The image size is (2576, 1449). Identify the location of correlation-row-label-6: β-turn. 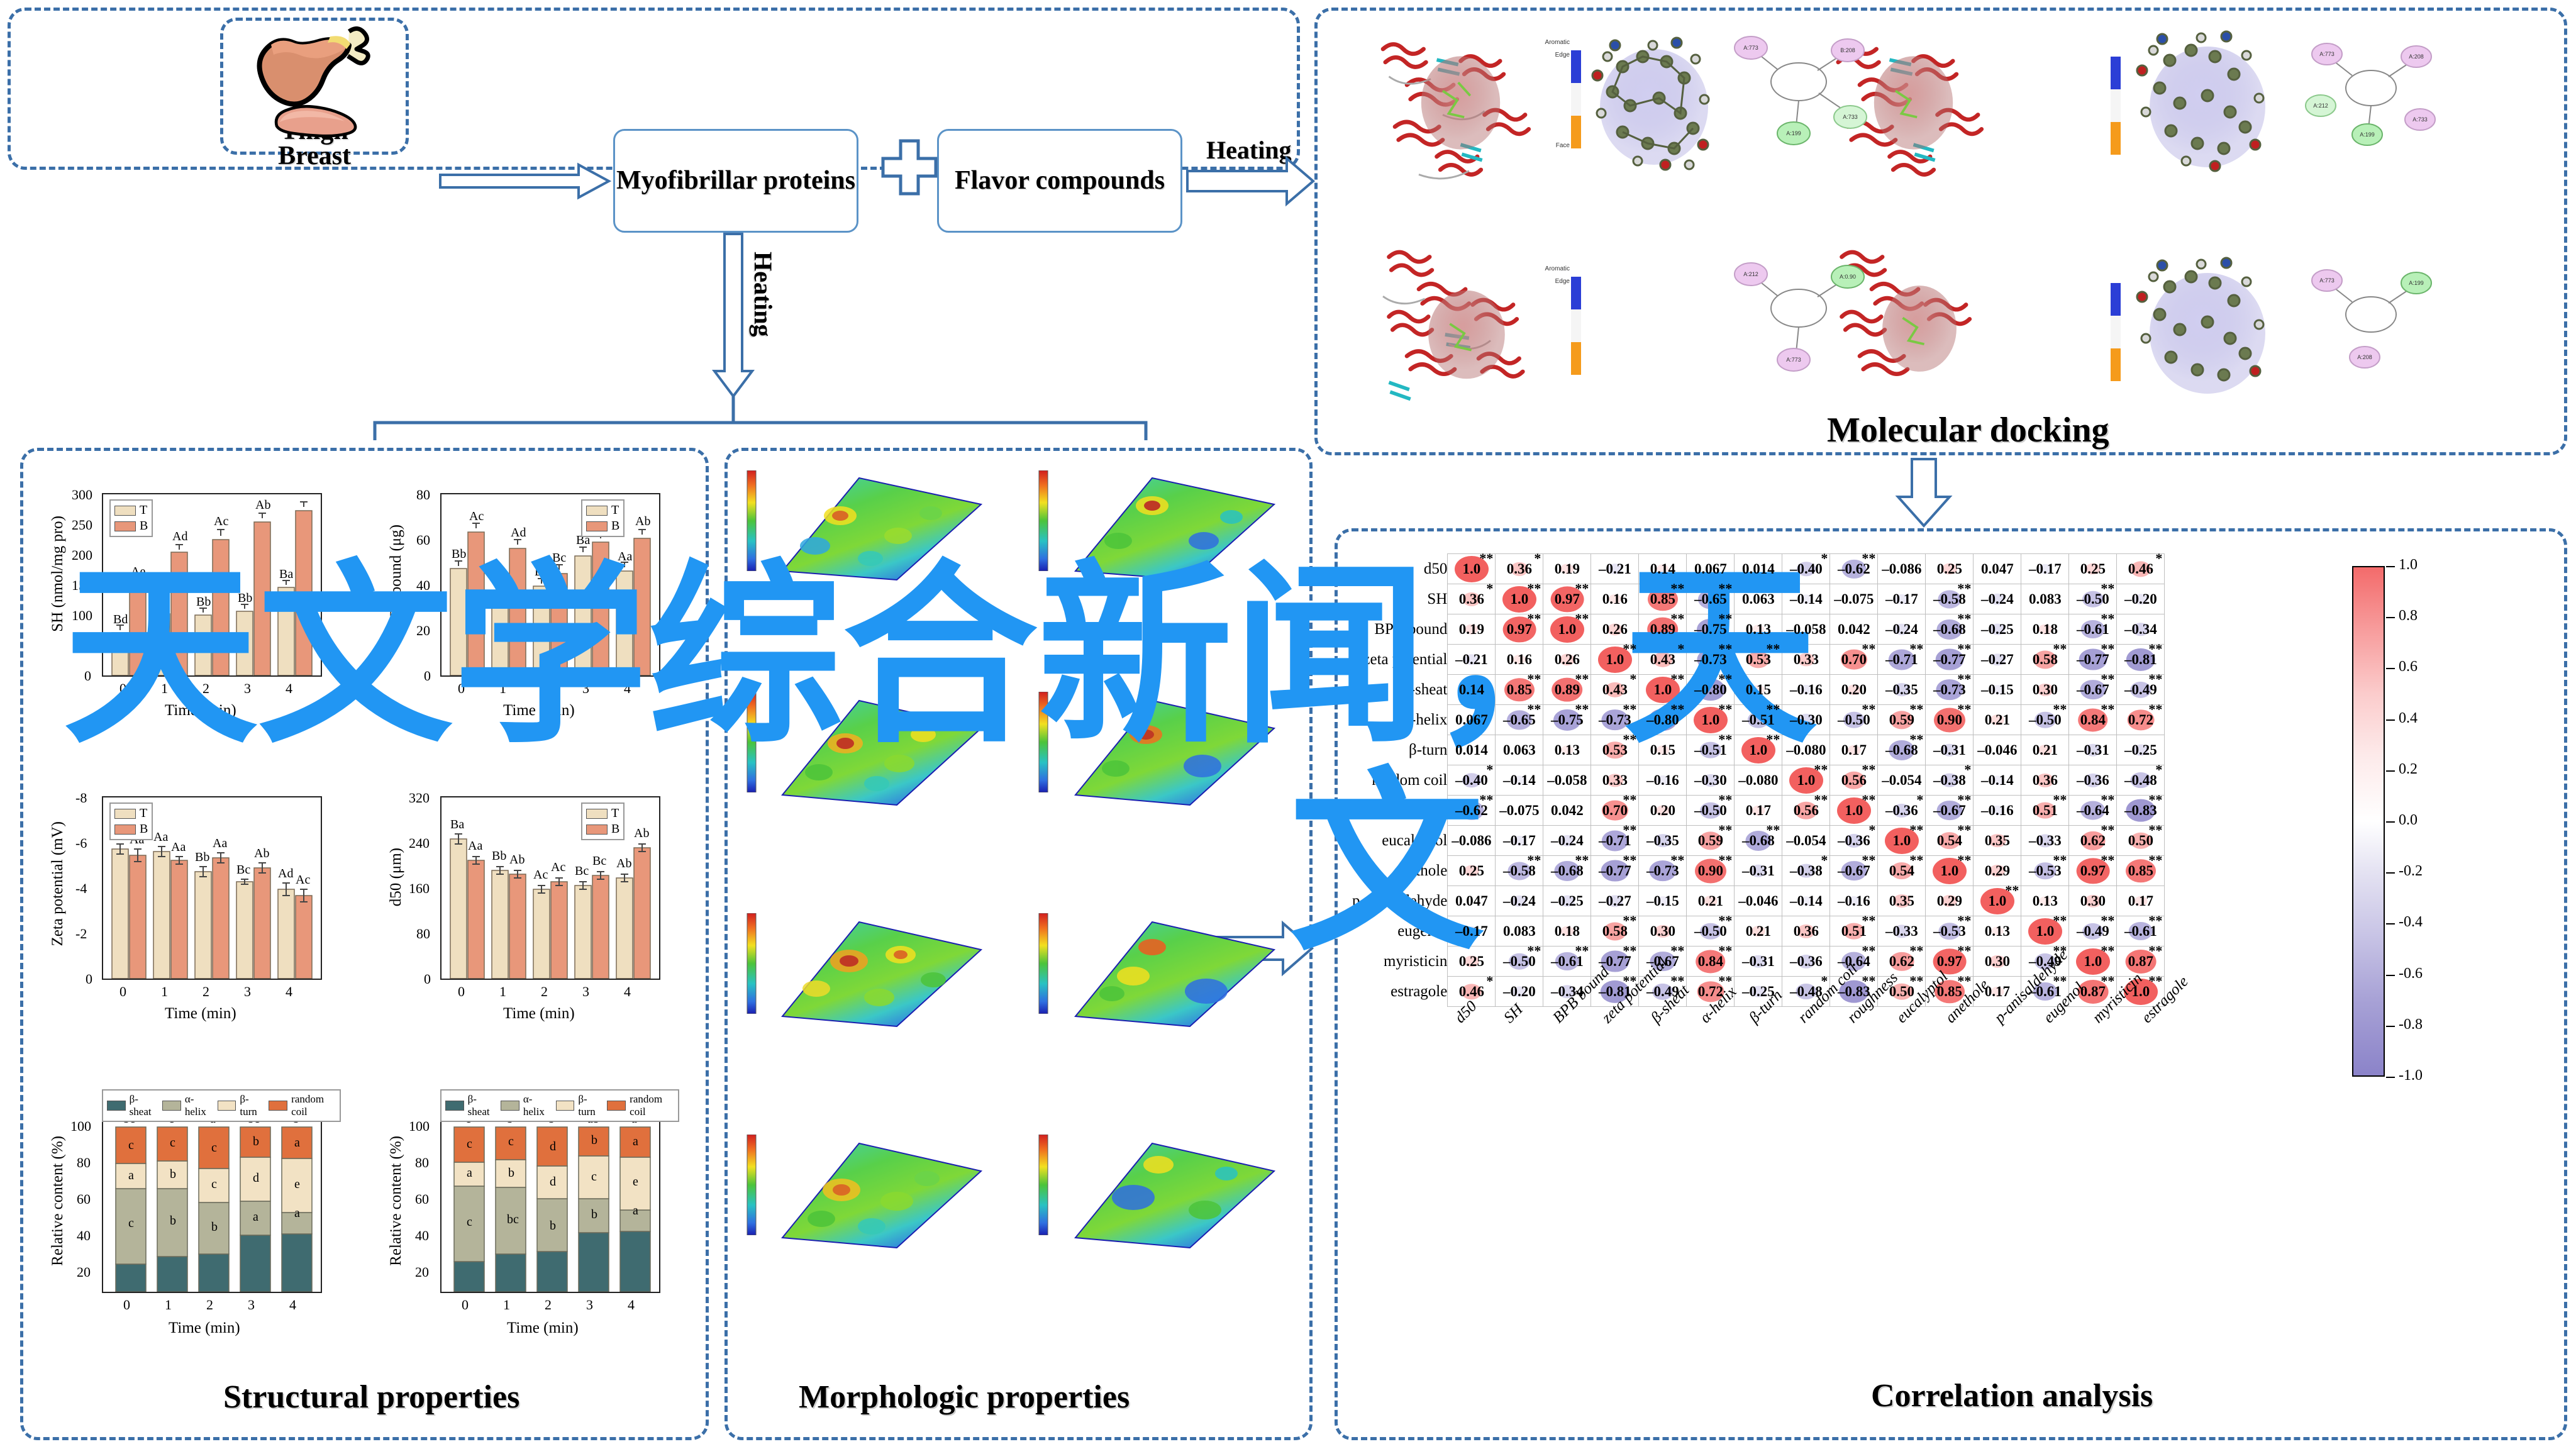
(1428, 749).